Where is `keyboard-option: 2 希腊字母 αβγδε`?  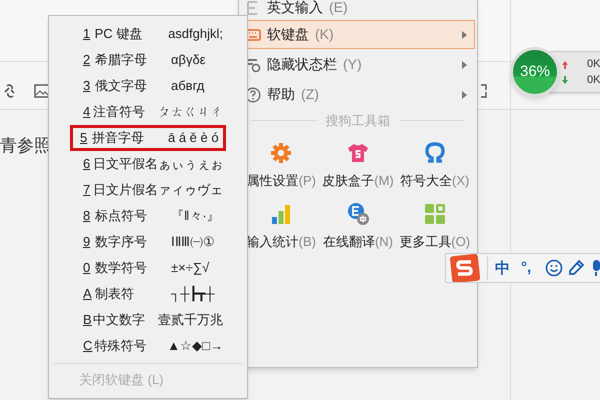 keyboard-option: 2 希腊字母 αβγδε is located at coordinates (148, 60).